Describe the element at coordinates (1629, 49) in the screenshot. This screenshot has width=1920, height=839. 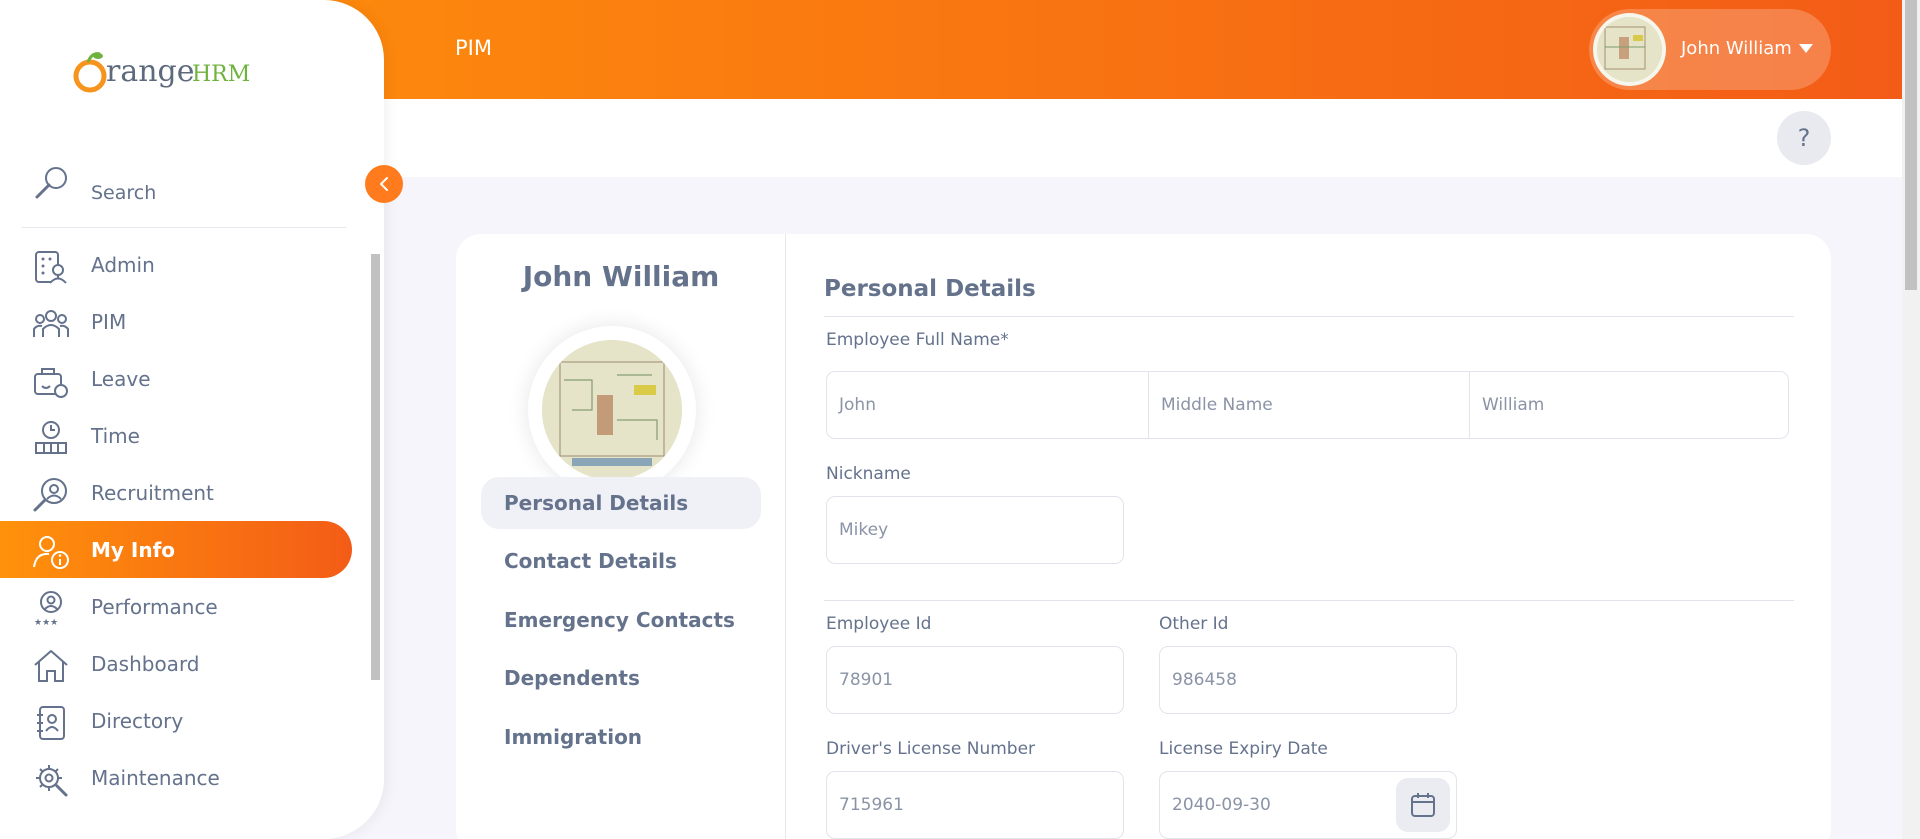
I see `user-avatar` at that location.